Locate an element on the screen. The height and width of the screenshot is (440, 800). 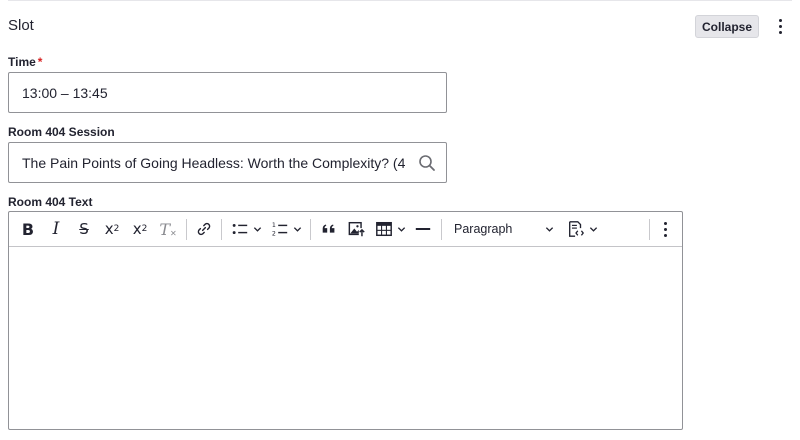
session-field is located at coordinates (227, 162).